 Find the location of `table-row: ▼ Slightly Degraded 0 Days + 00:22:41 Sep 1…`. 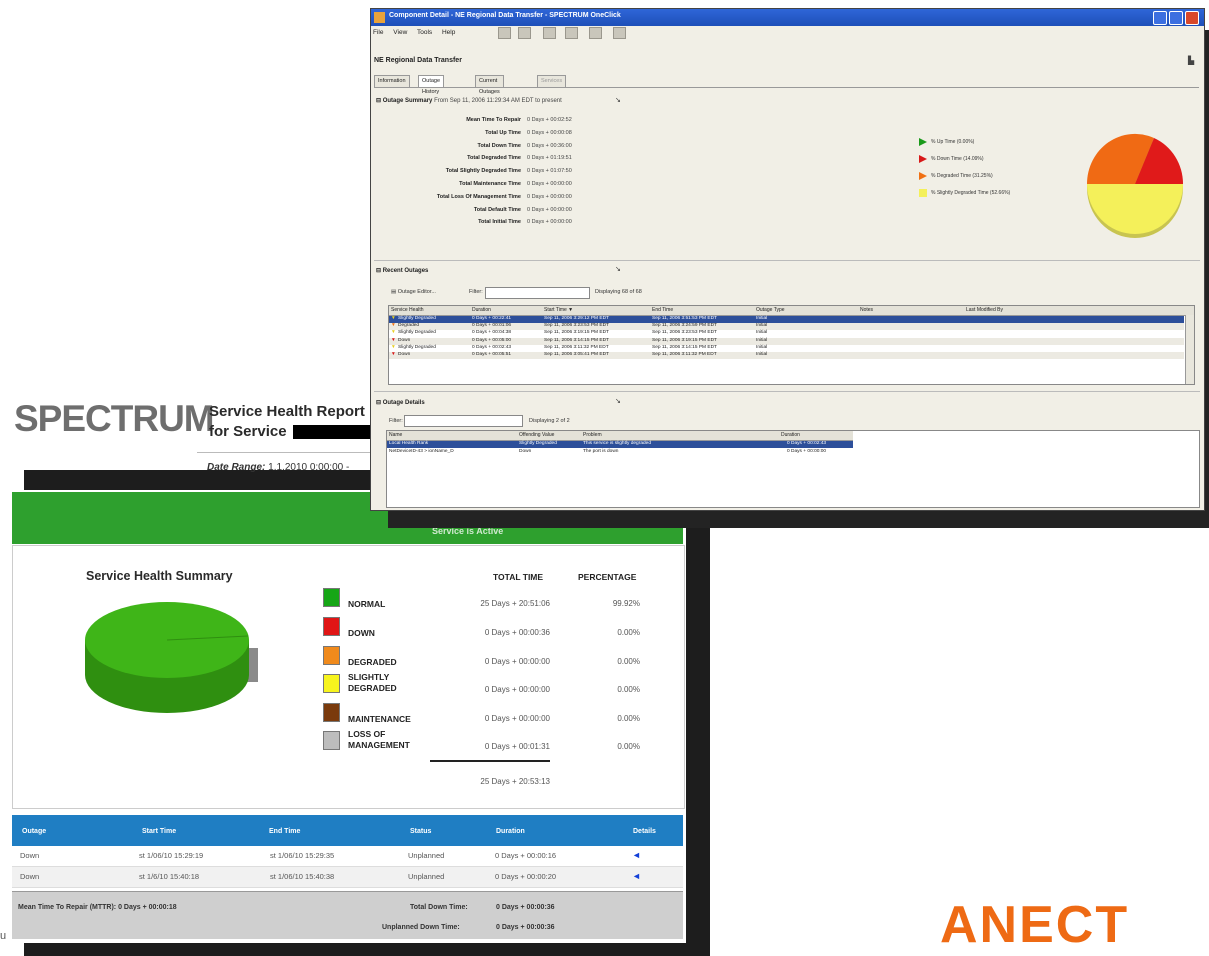

table-row: ▼ Slightly Degraded 0 Days + 00:22:41 Sep 1… is located at coordinates (786, 319).